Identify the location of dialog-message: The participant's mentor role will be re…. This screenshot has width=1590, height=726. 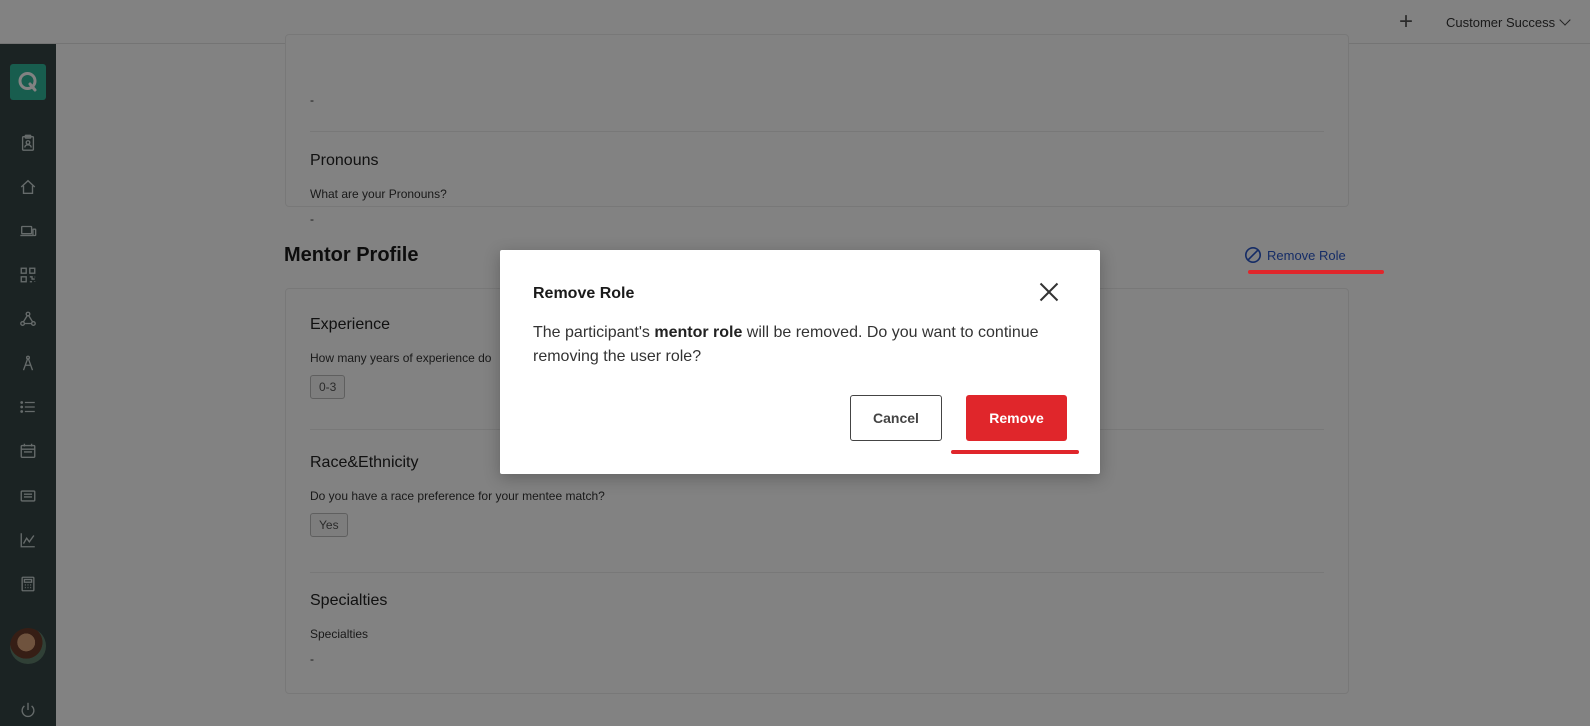
(803, 345).